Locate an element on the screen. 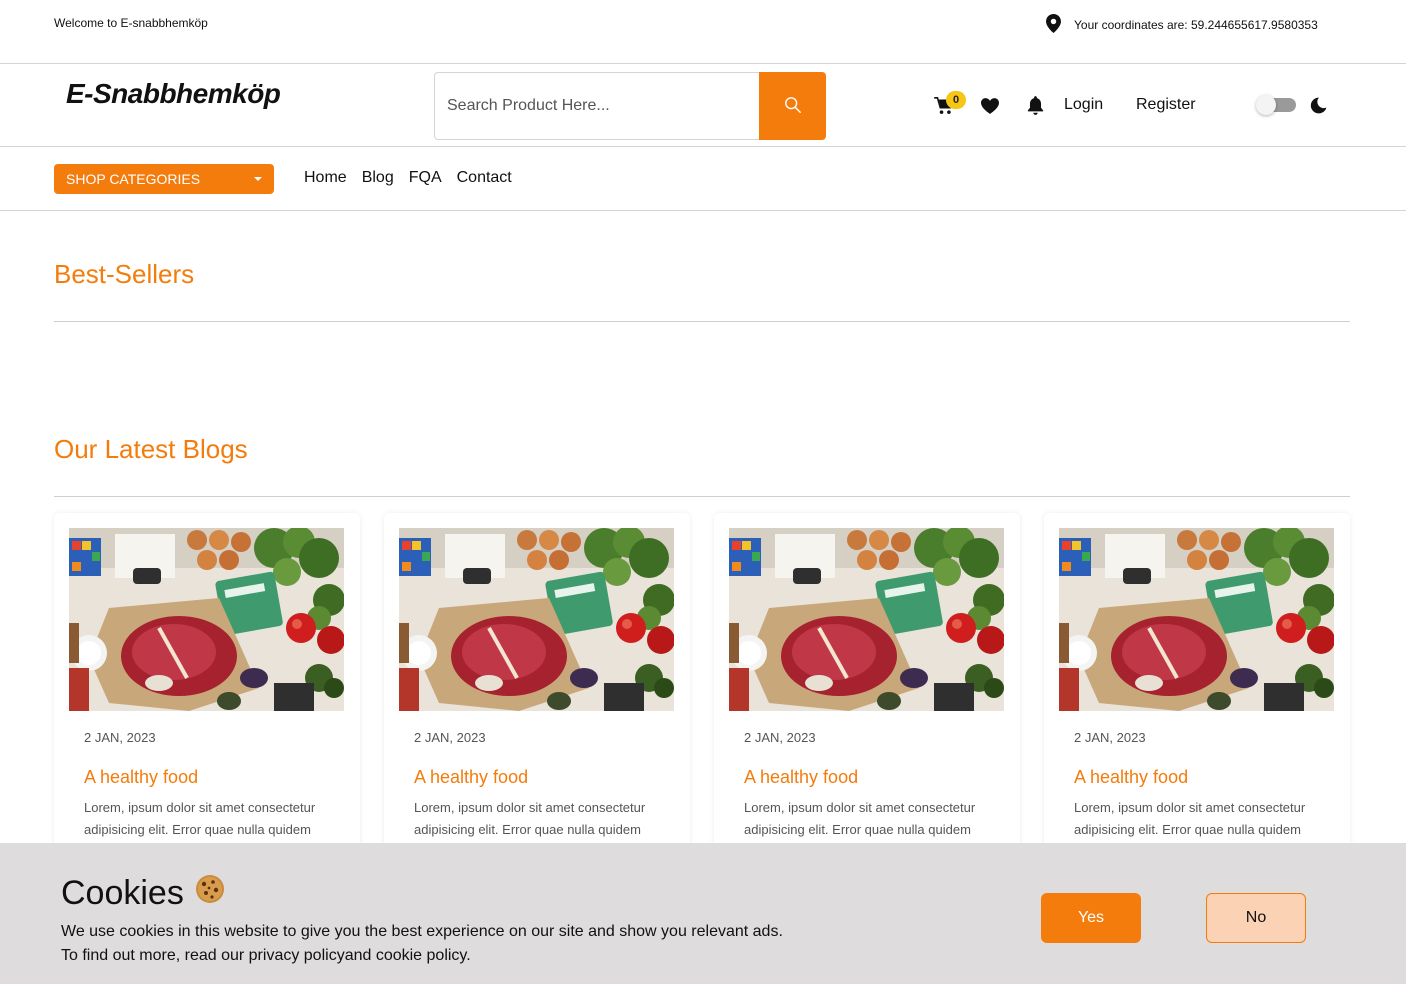  dark-mode-button is located at coordinates (1318, 108).